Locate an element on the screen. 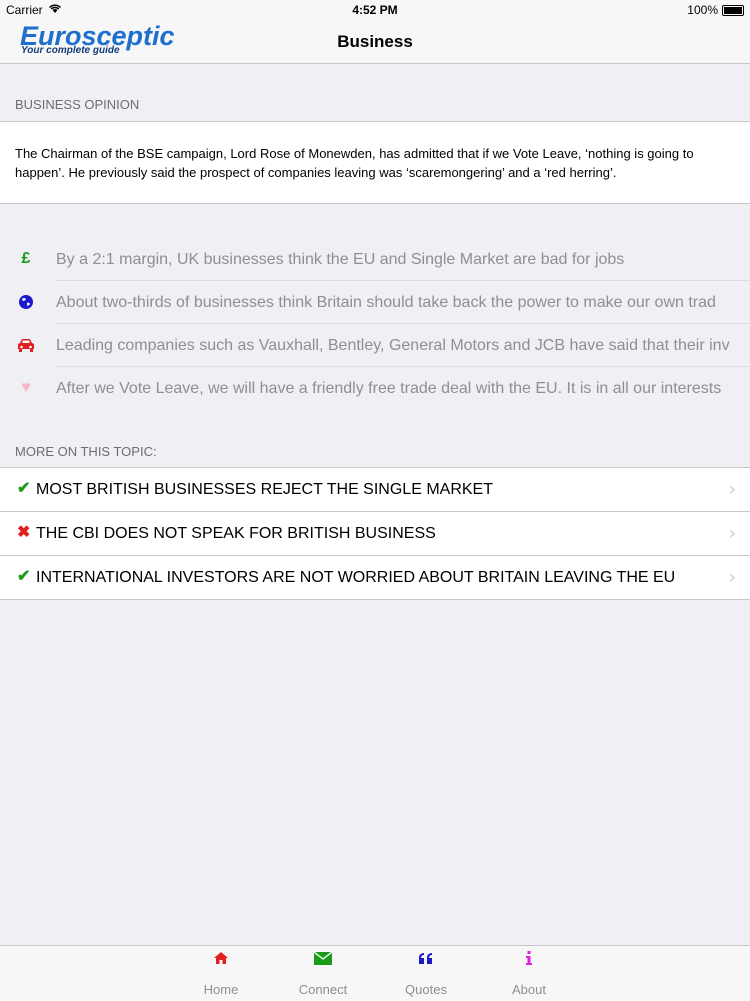  status-time: 4:52 PM is located at coordinates (375, 10).